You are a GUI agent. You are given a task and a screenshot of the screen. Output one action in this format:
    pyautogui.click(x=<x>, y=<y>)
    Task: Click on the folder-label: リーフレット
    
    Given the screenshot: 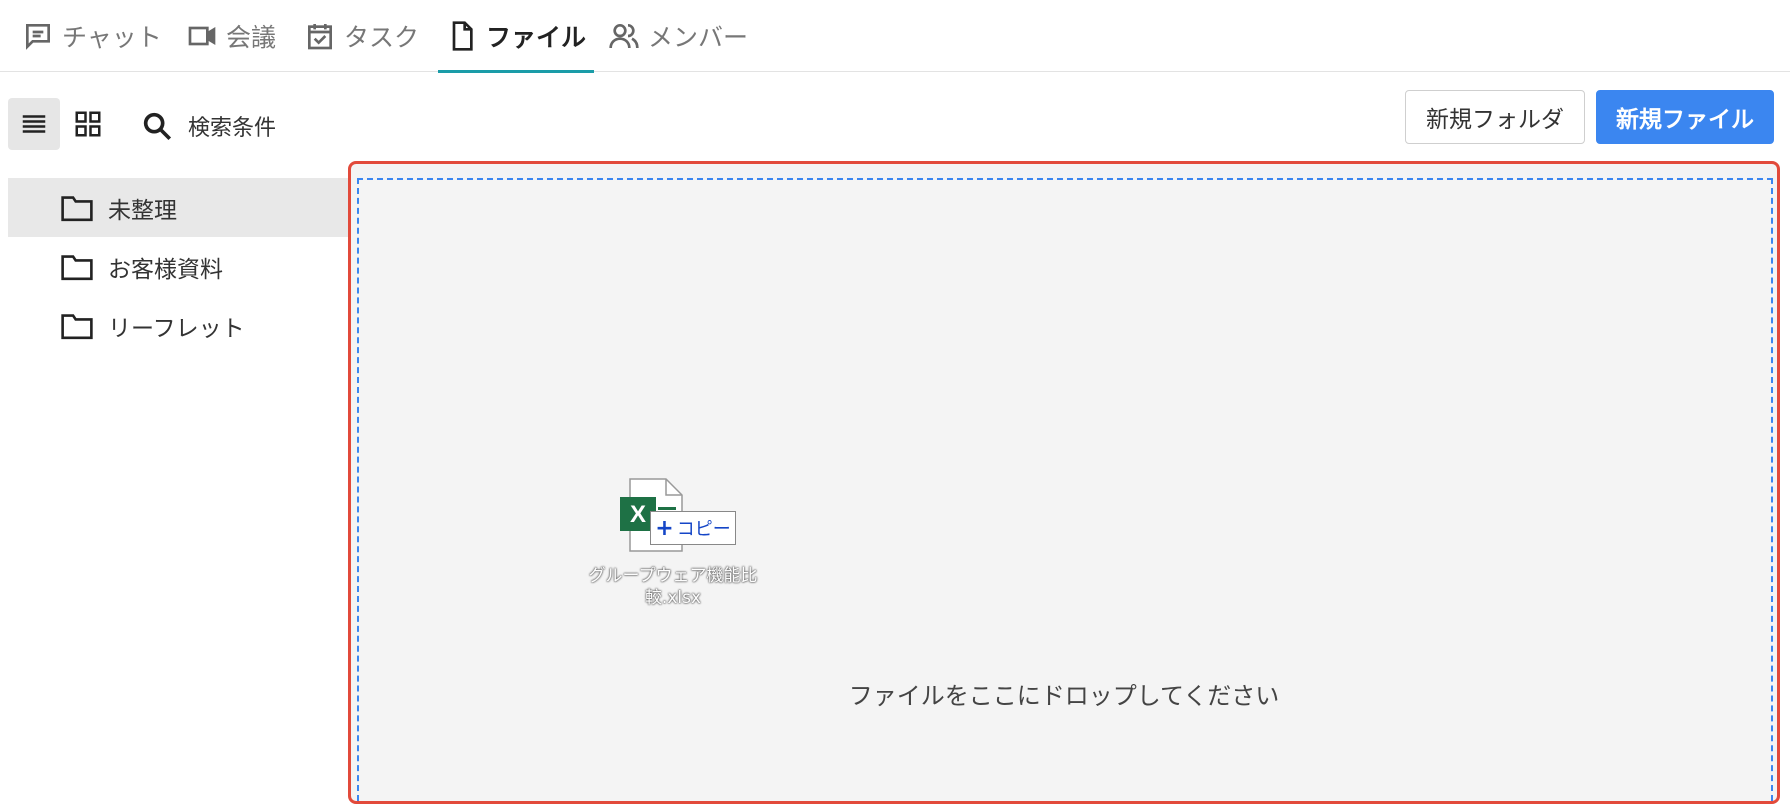 What is the action you would take?
    pyautogui.click(x=176, y=328)
    